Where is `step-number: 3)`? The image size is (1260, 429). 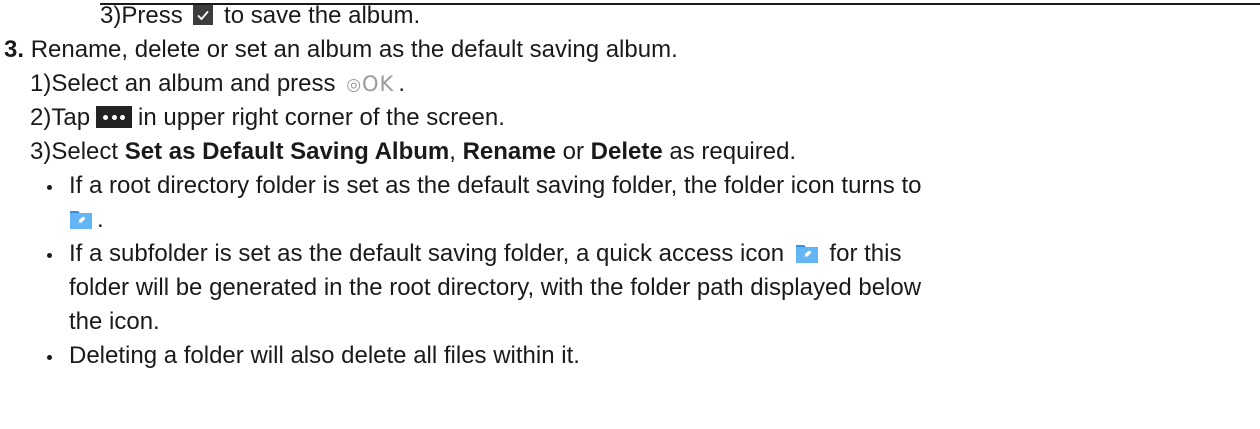 step-number: 3) is located at coordinates (111, 15).